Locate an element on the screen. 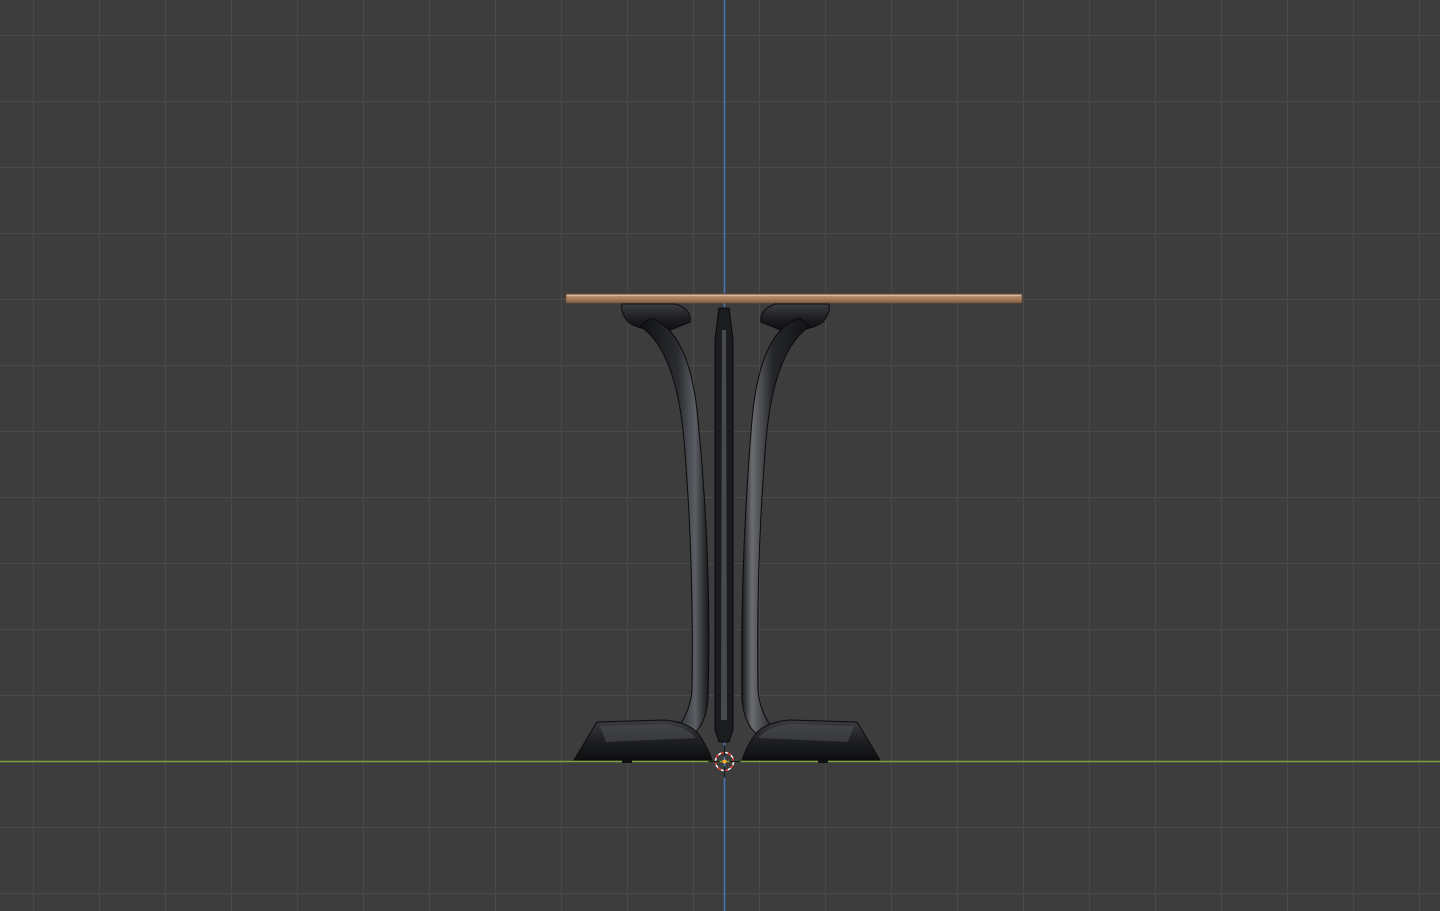  right-leg is located at coordinates (776, 530).